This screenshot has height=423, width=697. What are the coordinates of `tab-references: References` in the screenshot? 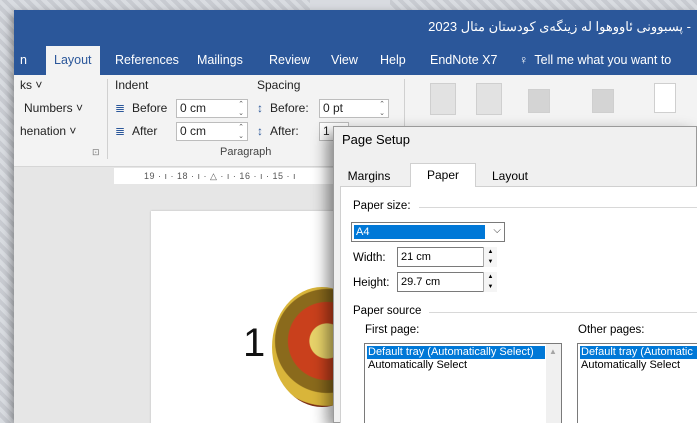 It's located at (147, 60).